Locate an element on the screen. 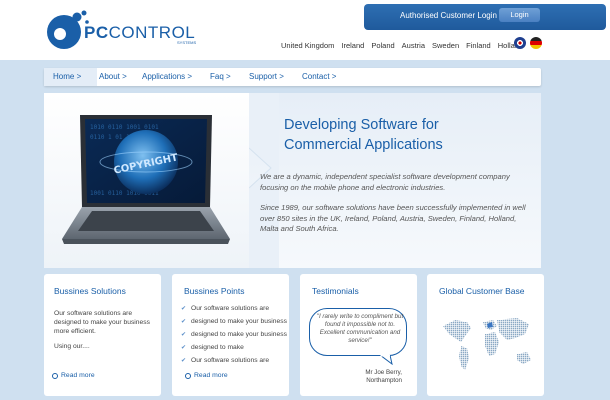 The width and height of the screenshot is (610, 400). nav-support: Support > is located at coordinates (266, 77).